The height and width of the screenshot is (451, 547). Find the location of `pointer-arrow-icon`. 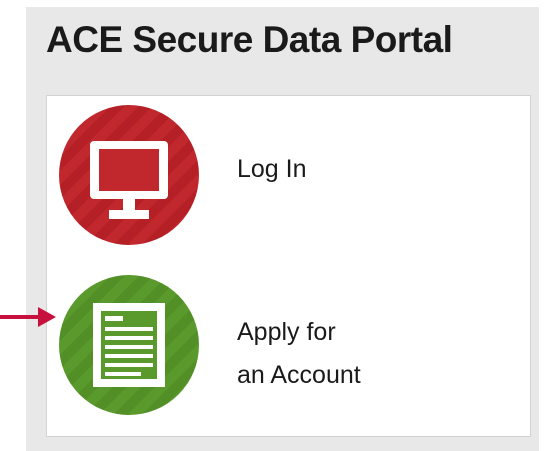

pointer-arrow-icon is located at coordinates (28, 317).